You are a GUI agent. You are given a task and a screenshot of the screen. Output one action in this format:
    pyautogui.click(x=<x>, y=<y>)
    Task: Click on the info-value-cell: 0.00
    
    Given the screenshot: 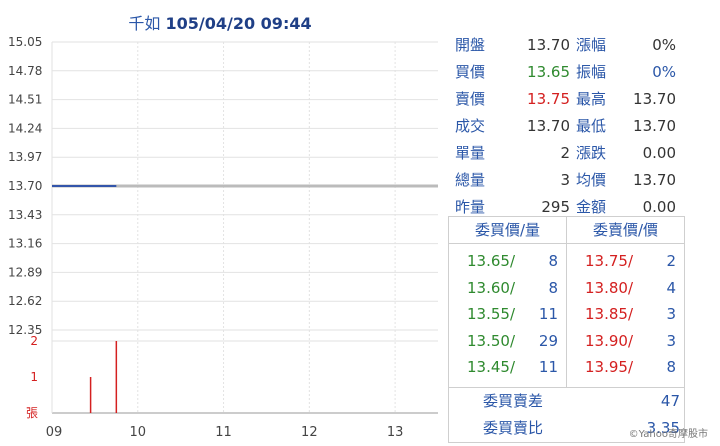 What is the action you would take?
    pyautogui.click(x=659, y=152)
    